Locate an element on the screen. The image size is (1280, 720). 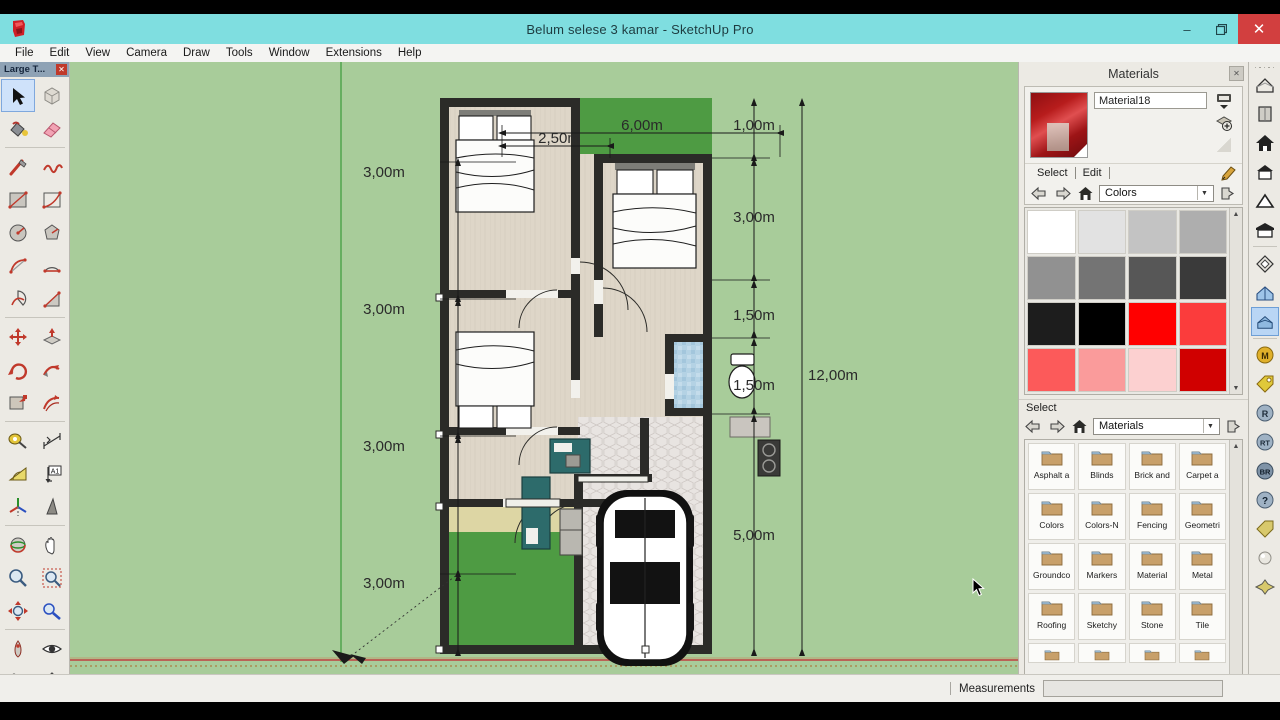
badge-r-icon: R is located at coordinates (1265, 413).